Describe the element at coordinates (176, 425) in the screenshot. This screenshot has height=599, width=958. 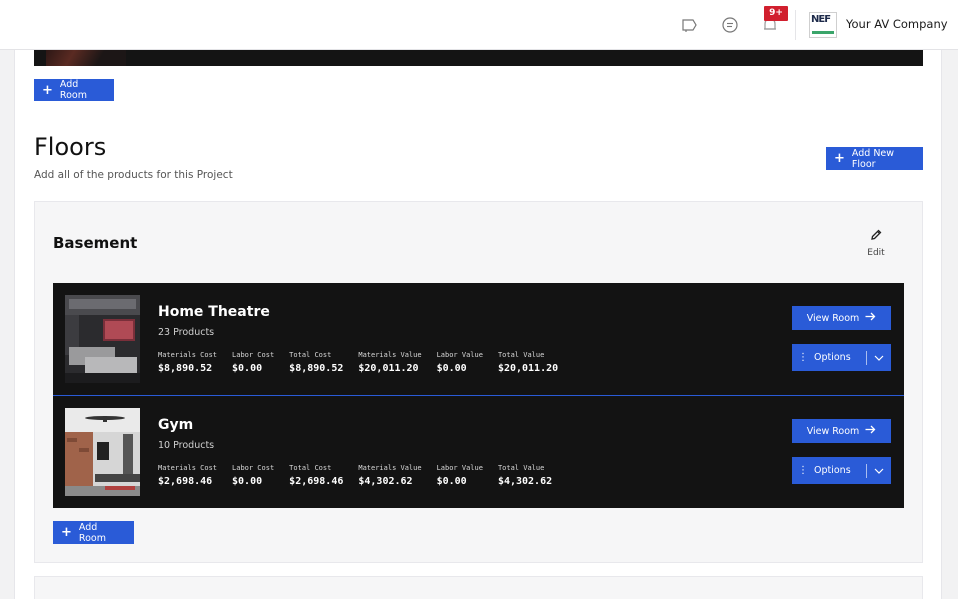
I see `room-title: Gym` at that location.